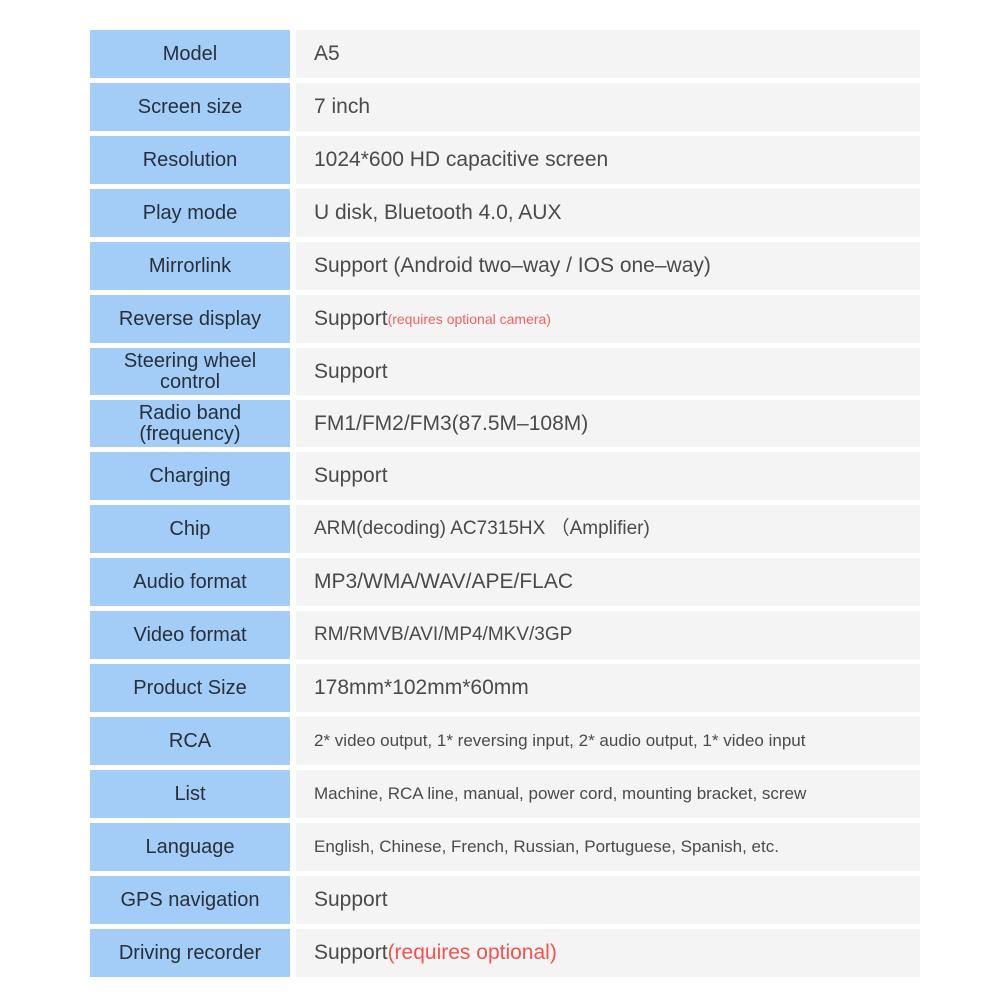 This screenshot has width=1000, height=1000. I want to click on table-row: Resolution 1024*600 HD capacitive screen, so click(505, 160).